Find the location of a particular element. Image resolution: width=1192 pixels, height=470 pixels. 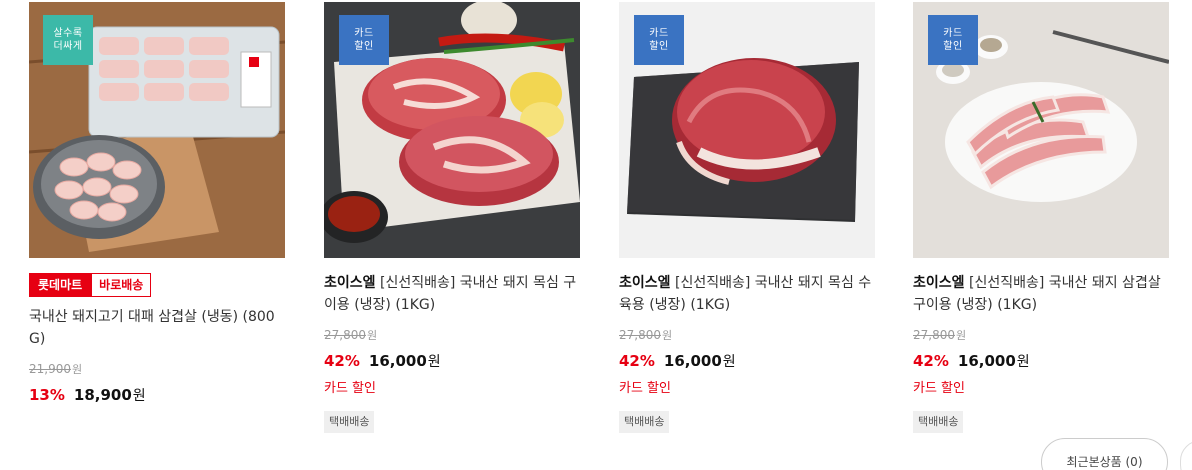

discount-rate: 13% is located at coordinates (47, 395).